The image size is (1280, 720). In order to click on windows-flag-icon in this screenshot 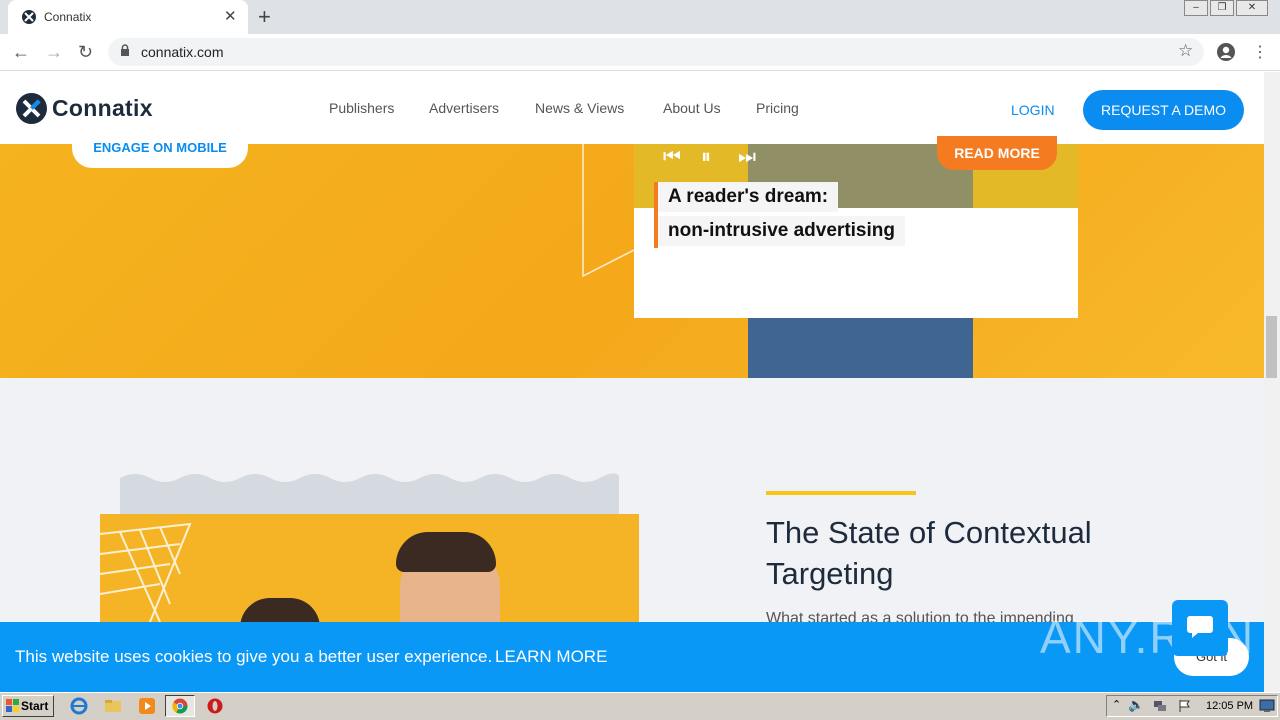, I will do `click(12, 705)`.